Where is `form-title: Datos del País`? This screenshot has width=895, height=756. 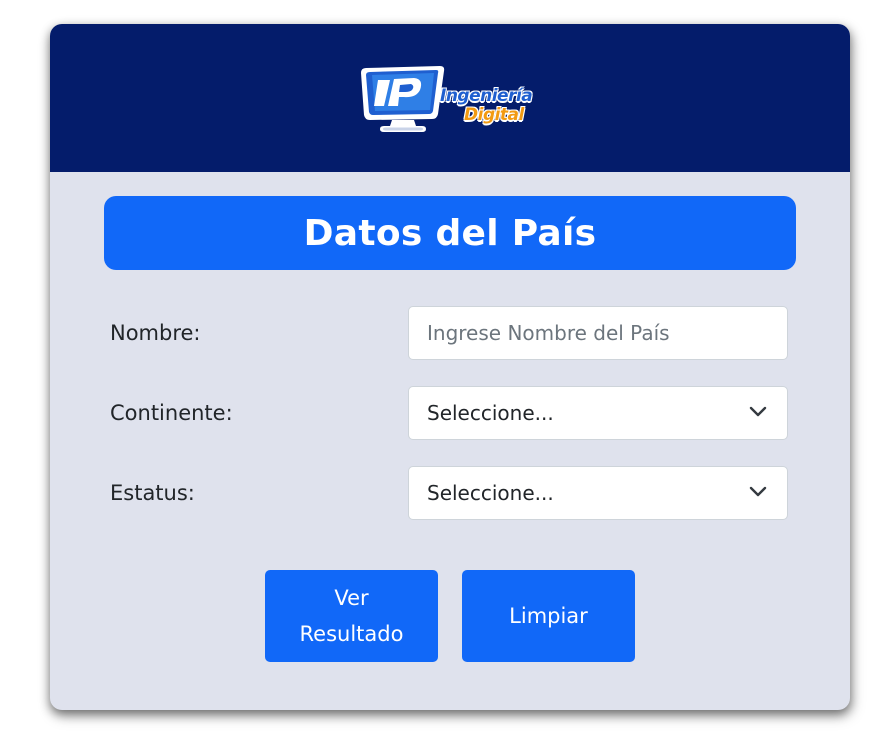 form-title: Datos del País is located at coordinates (450, 233).